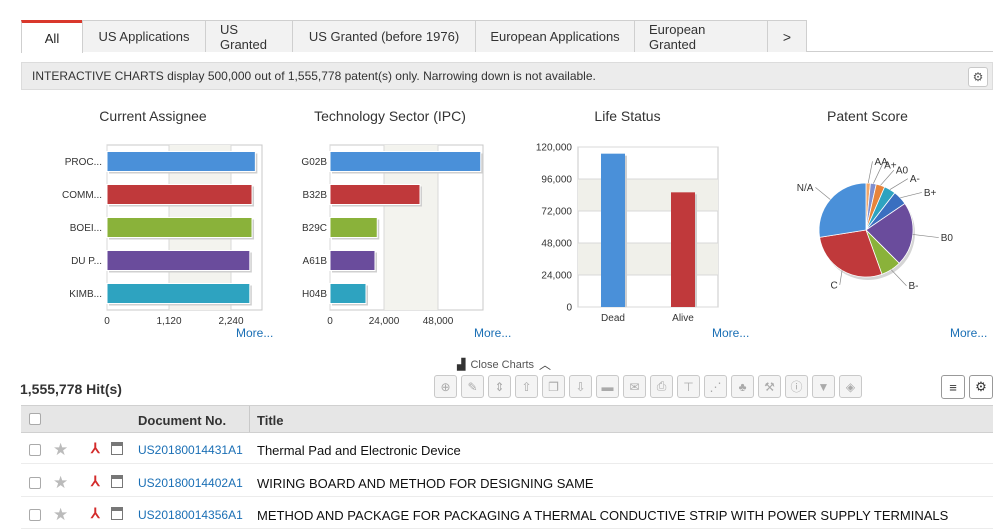 The height and width of the screenshot is (531, 993). I want to click on y-tick-label: 24,000, so click(556, 276).